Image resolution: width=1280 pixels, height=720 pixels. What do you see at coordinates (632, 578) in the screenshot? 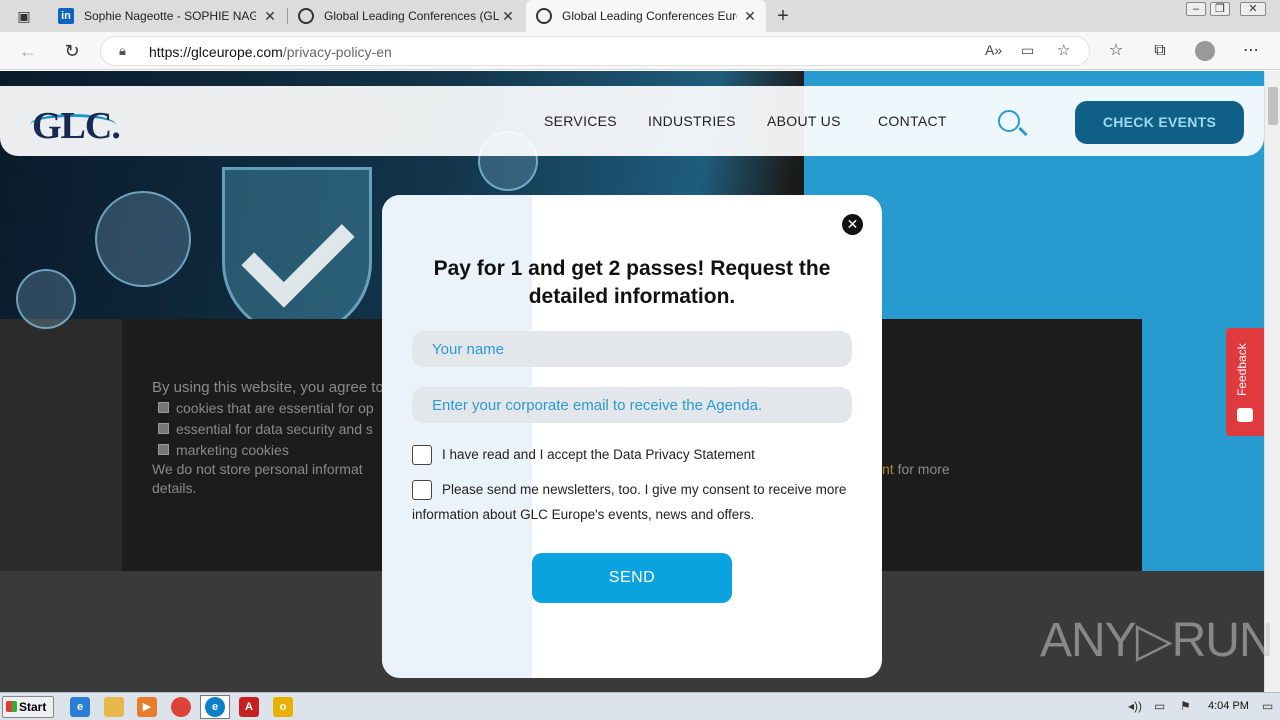
I see `send-button: SEND` at bounding box center [632, 578].